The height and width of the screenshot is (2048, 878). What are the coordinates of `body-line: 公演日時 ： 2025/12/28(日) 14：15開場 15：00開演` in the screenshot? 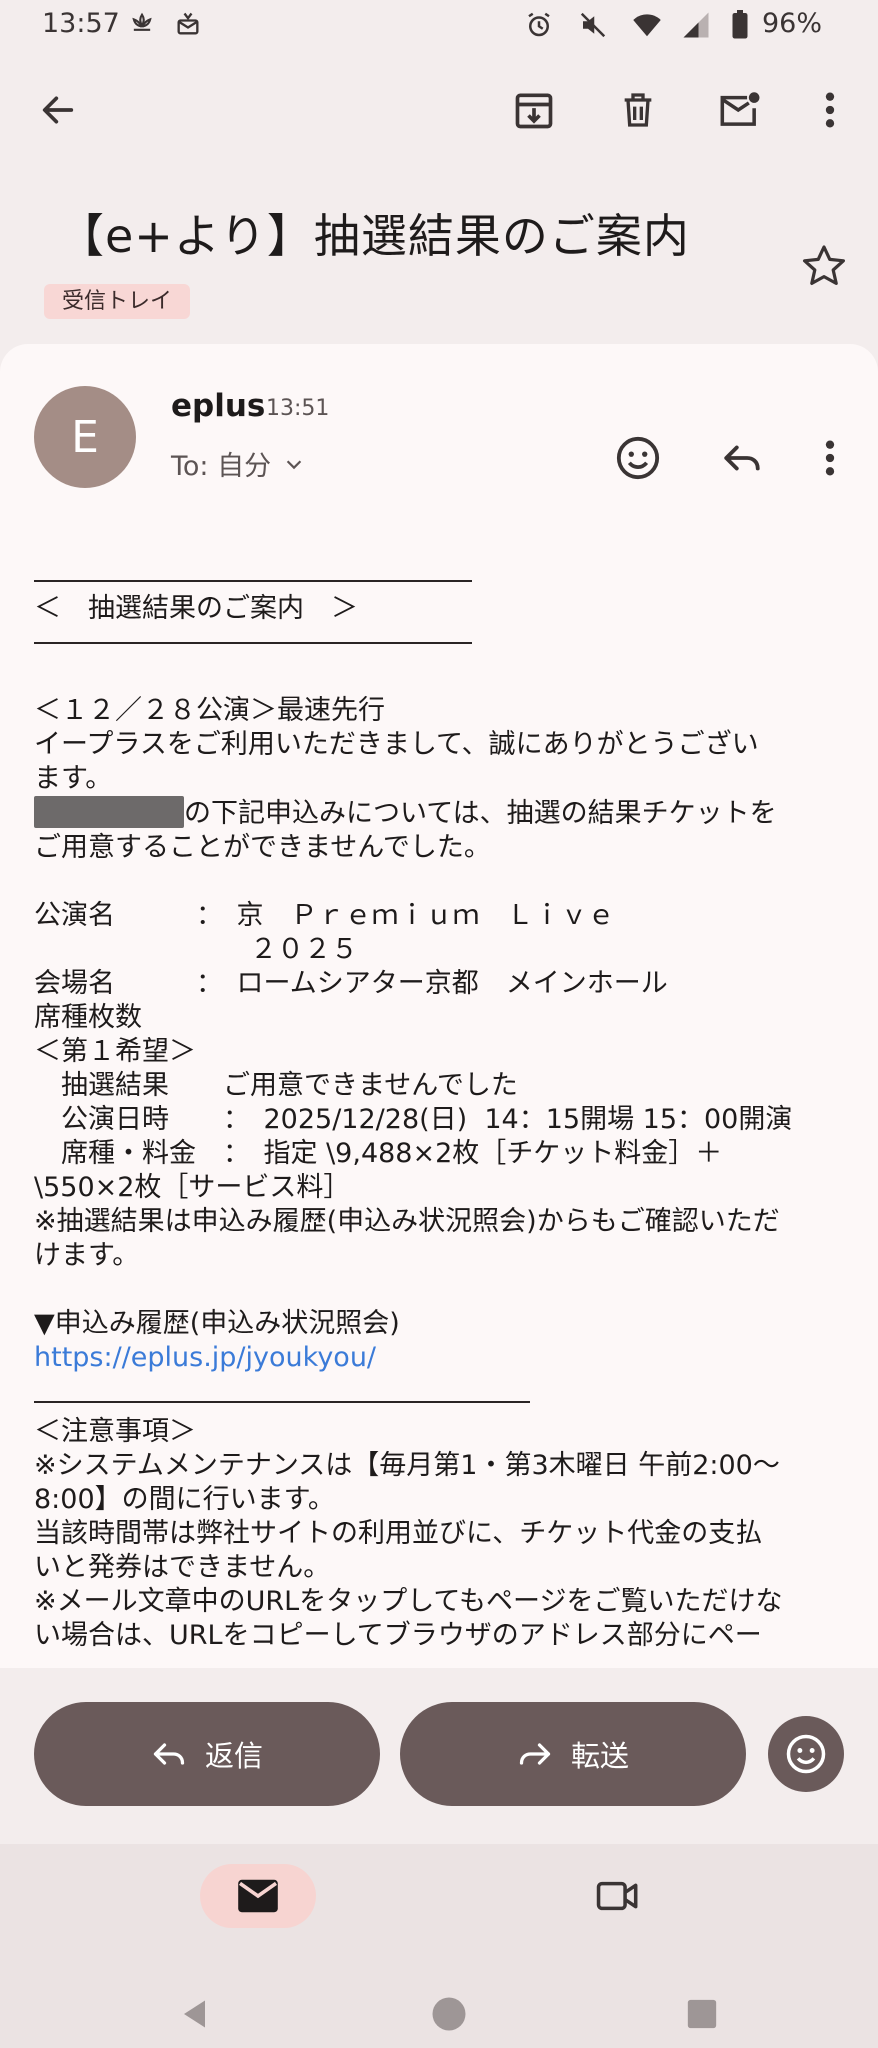 It's located at (413, 1119).